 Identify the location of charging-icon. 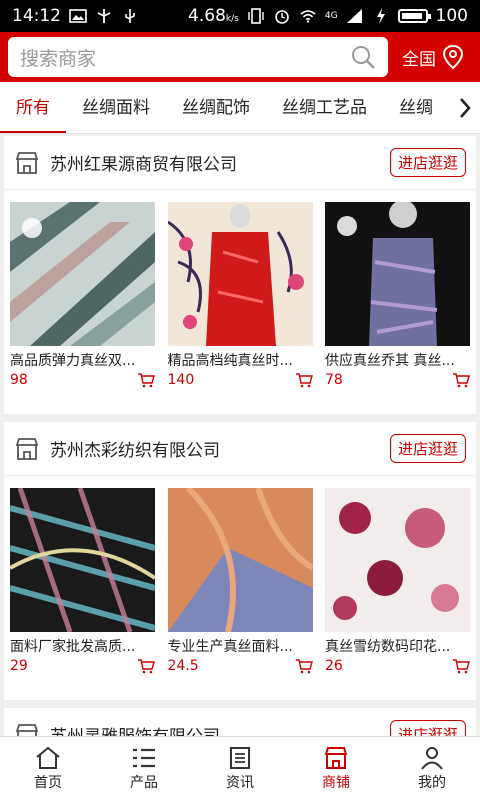
(380, 16).